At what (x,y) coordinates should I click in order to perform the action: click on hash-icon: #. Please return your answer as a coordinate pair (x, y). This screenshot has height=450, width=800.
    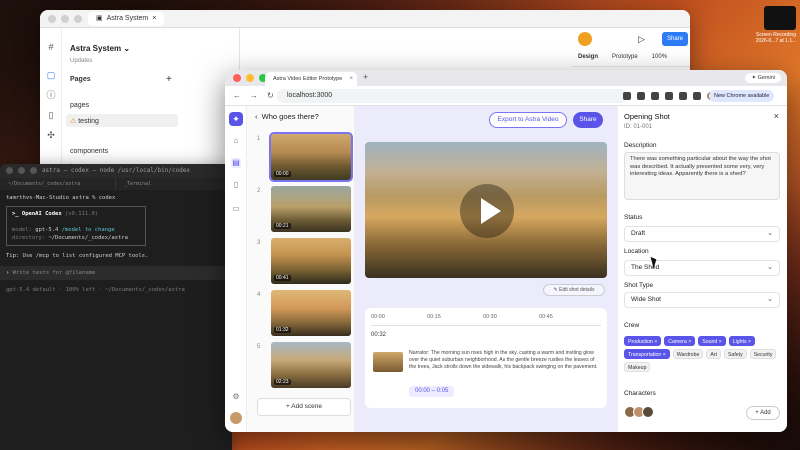
    Looking at the image, I should click on (51, 47).